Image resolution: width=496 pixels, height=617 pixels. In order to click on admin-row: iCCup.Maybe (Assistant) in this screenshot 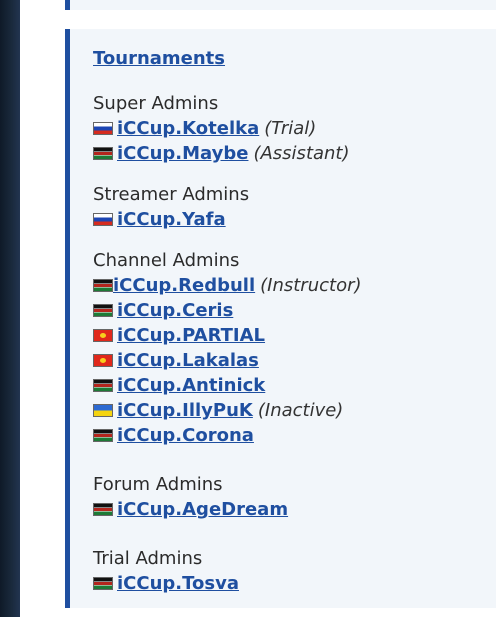, I will do `click(294, 153)`.